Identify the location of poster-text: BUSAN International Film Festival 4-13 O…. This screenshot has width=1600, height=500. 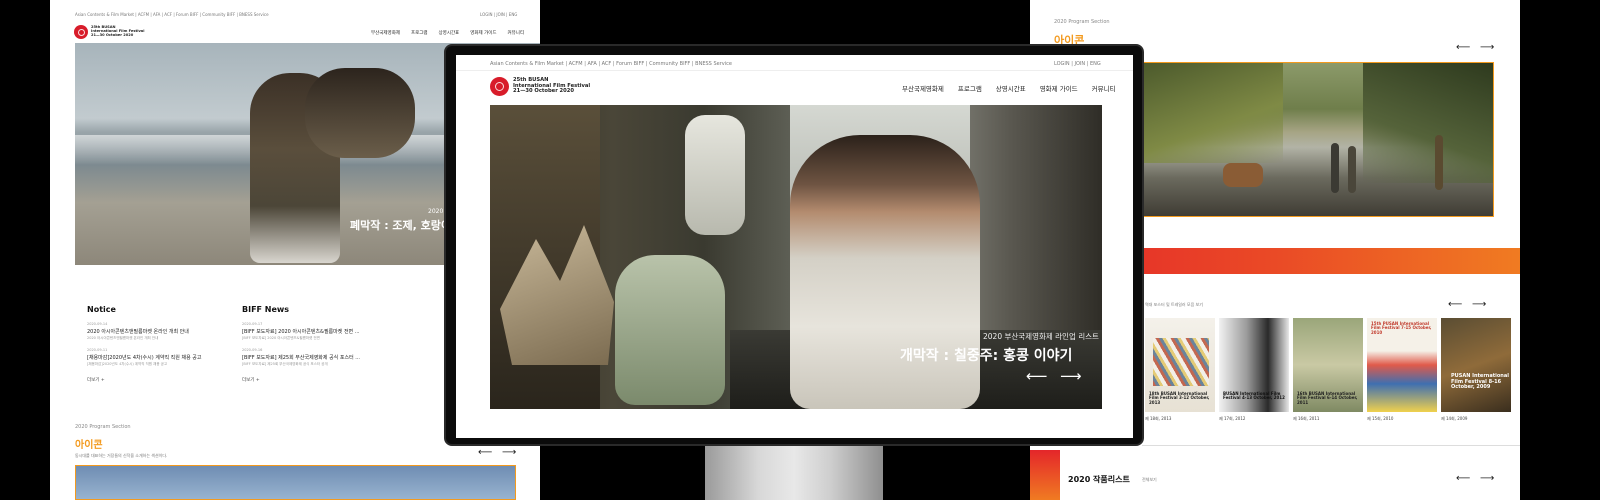
(1254, 396).